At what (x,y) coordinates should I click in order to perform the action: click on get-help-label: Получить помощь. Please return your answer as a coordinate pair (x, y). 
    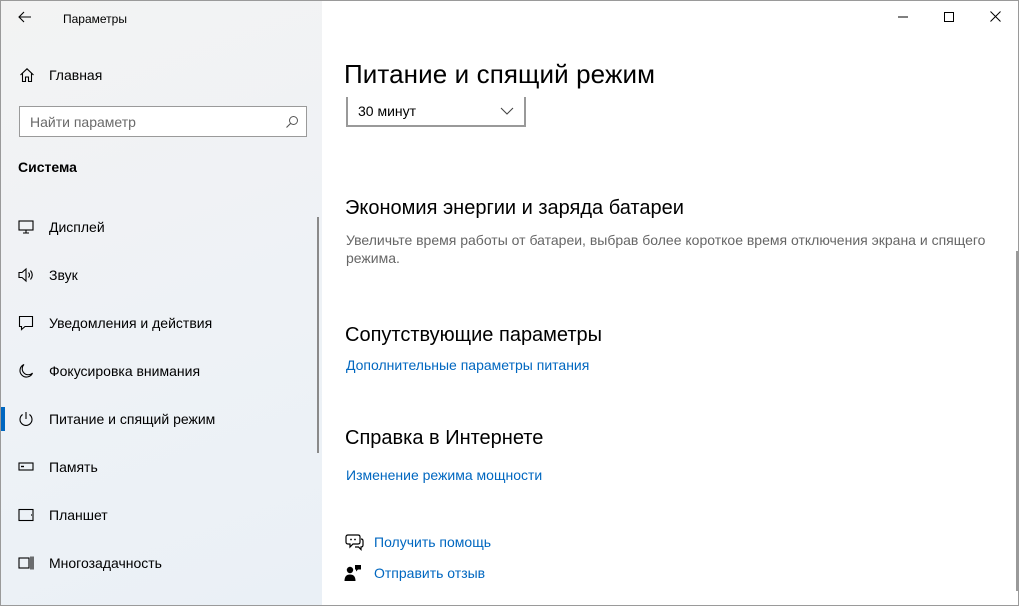
    Looking at the image, I should click on (433, 542).